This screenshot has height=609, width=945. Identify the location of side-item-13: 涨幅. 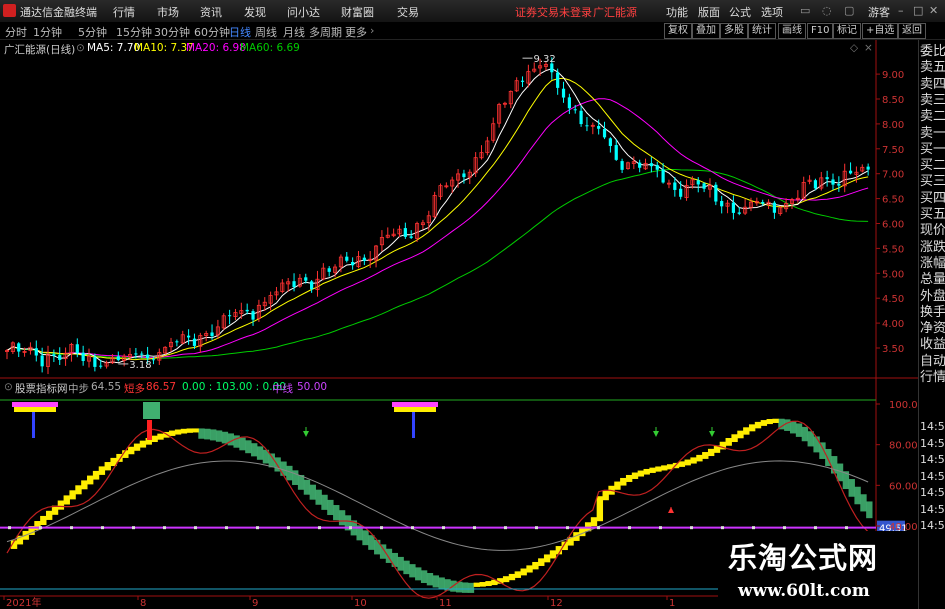
(932, 264).